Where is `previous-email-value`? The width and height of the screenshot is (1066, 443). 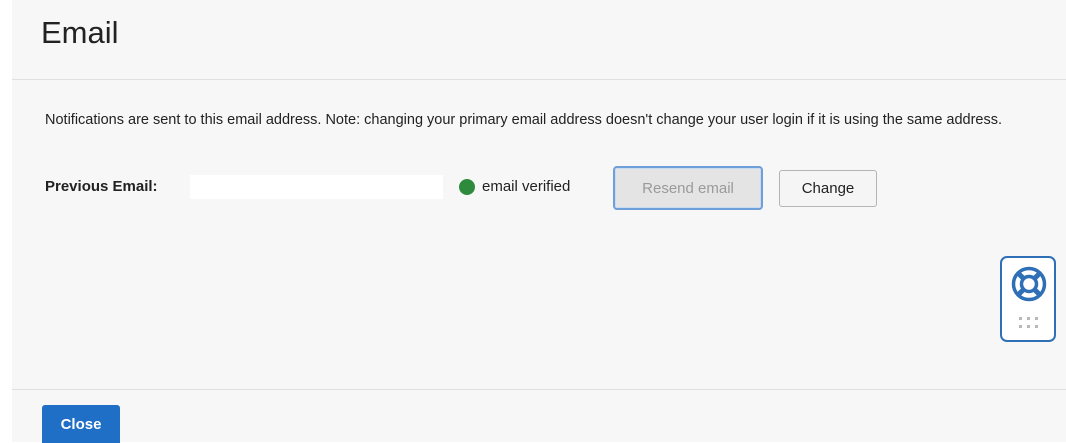 previous-email-value is located at coordinates (316, 187).